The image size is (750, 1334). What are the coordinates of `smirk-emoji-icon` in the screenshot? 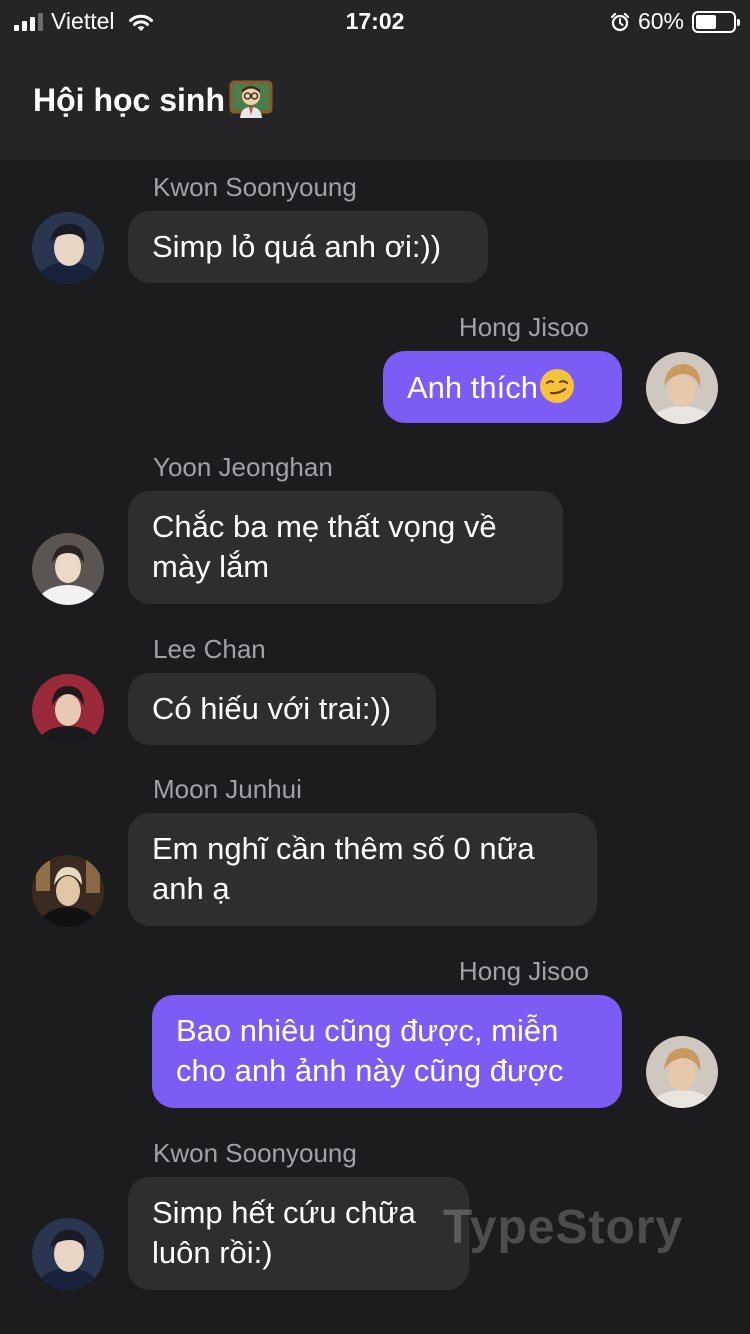 It's located at (556, 386).